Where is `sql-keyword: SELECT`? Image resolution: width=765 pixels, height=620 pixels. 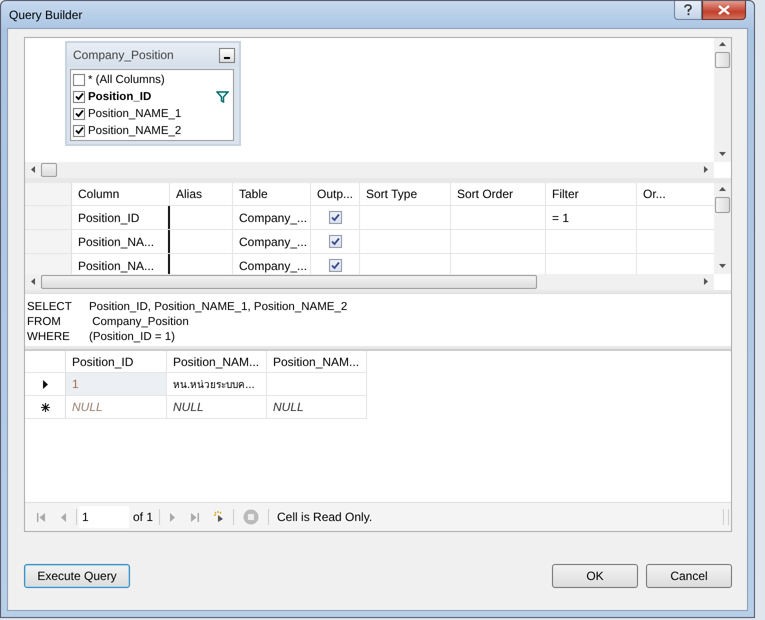
sql-keyword: SELECT is located at coordinates (50, 306).